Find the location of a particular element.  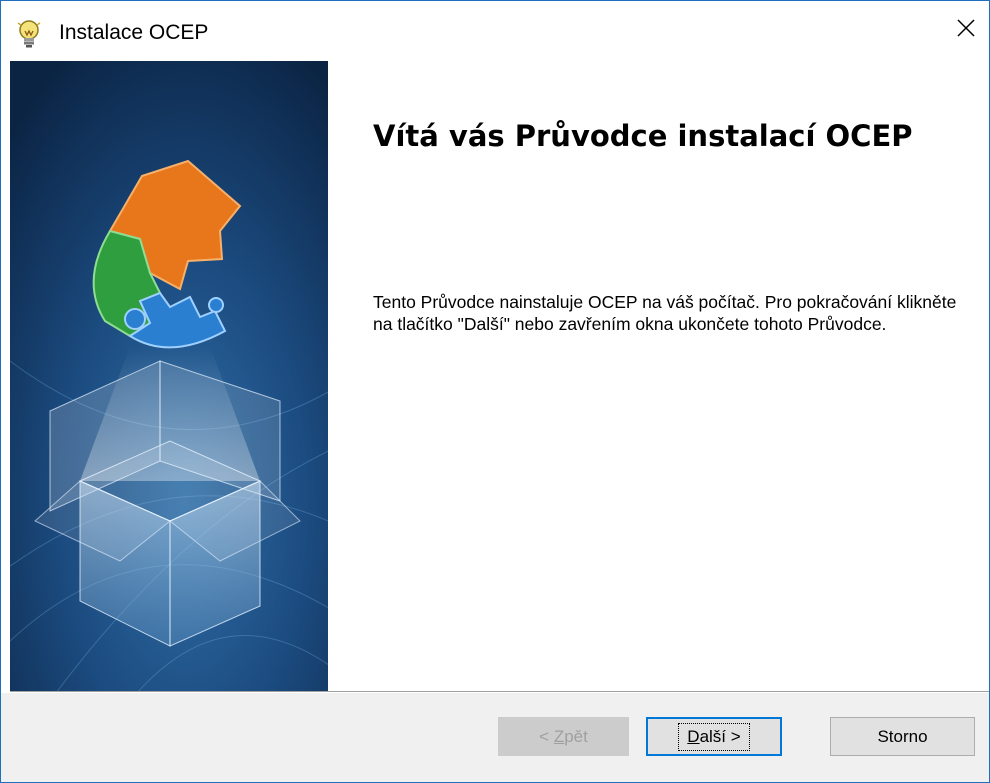

close-button is located at coordinates (966, 30).